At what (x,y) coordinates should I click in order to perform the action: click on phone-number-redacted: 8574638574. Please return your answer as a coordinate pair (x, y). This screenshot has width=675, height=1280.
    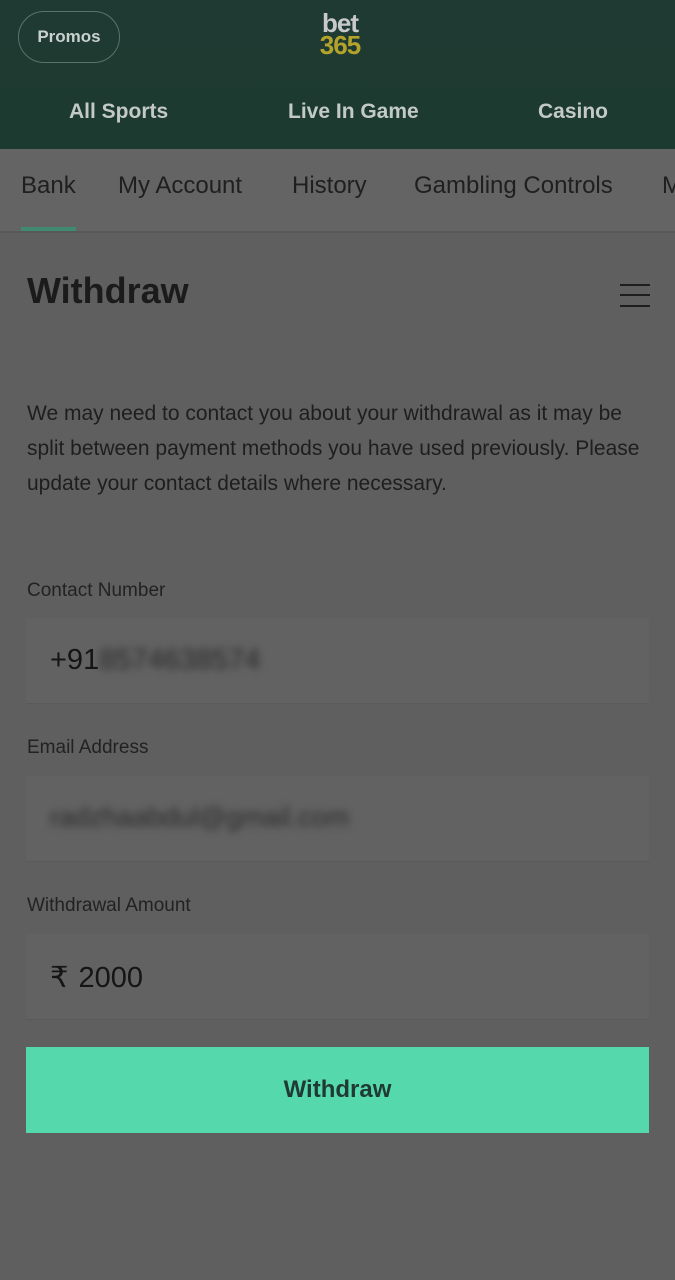
    Looking at the image, I should click on (180, 660).